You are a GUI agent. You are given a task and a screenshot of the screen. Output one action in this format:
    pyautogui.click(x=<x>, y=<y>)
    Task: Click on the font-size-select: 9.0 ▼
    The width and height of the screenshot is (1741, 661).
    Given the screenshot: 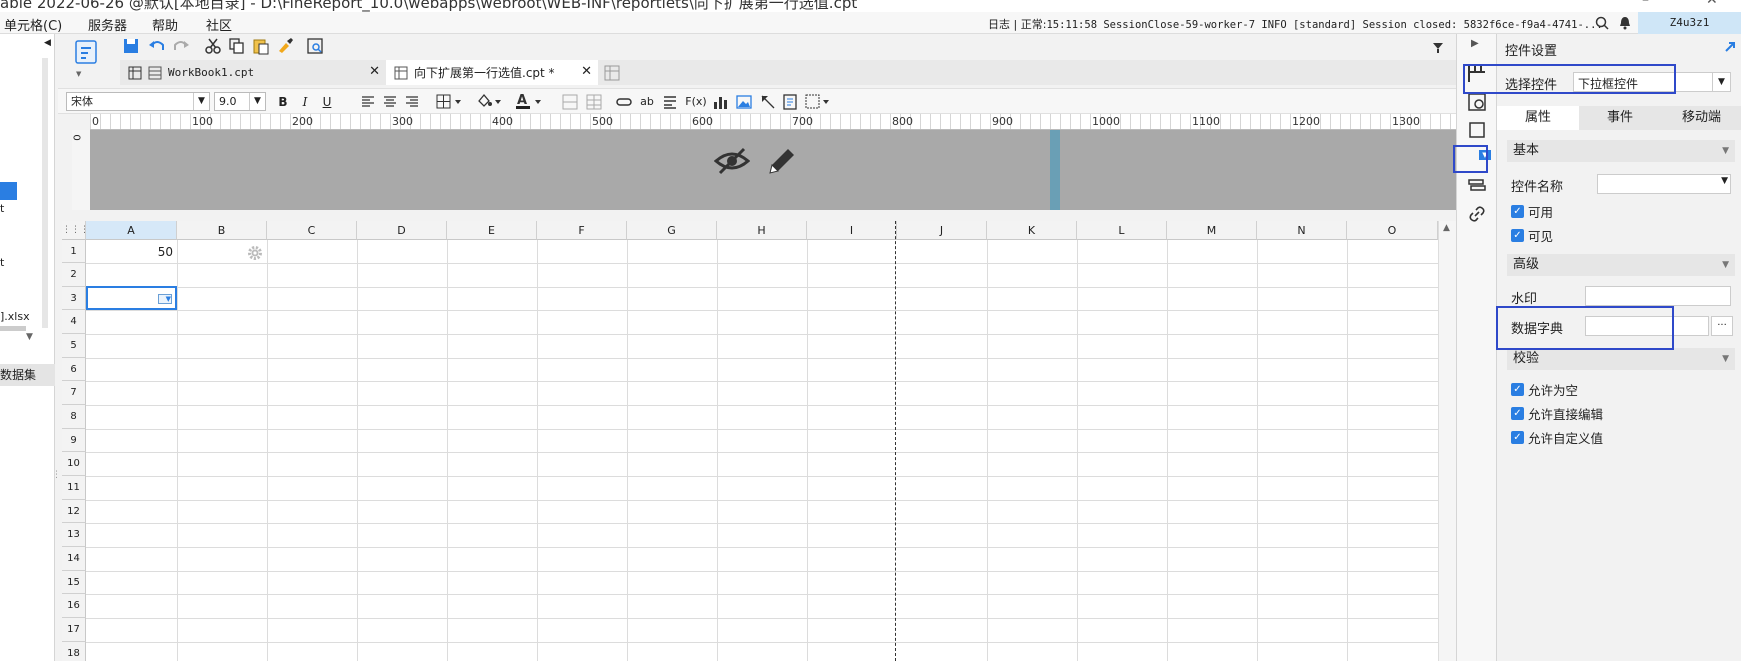 What is the action you would take?
    pyautogui.click(x=240, y=101)
    